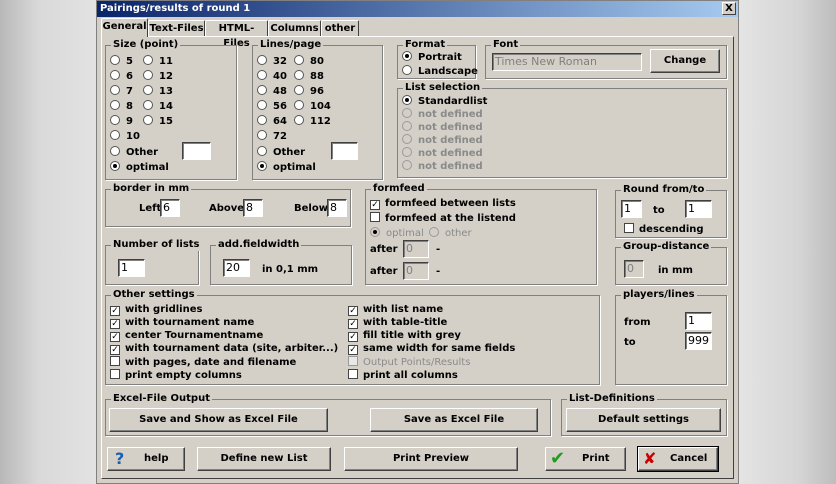 The height and width of the screenshot is (484, 836). What do you see at coordinates (312, 121) in the screenshot?
I see `lines-option-112: 112` at bounding box center [312, 121].